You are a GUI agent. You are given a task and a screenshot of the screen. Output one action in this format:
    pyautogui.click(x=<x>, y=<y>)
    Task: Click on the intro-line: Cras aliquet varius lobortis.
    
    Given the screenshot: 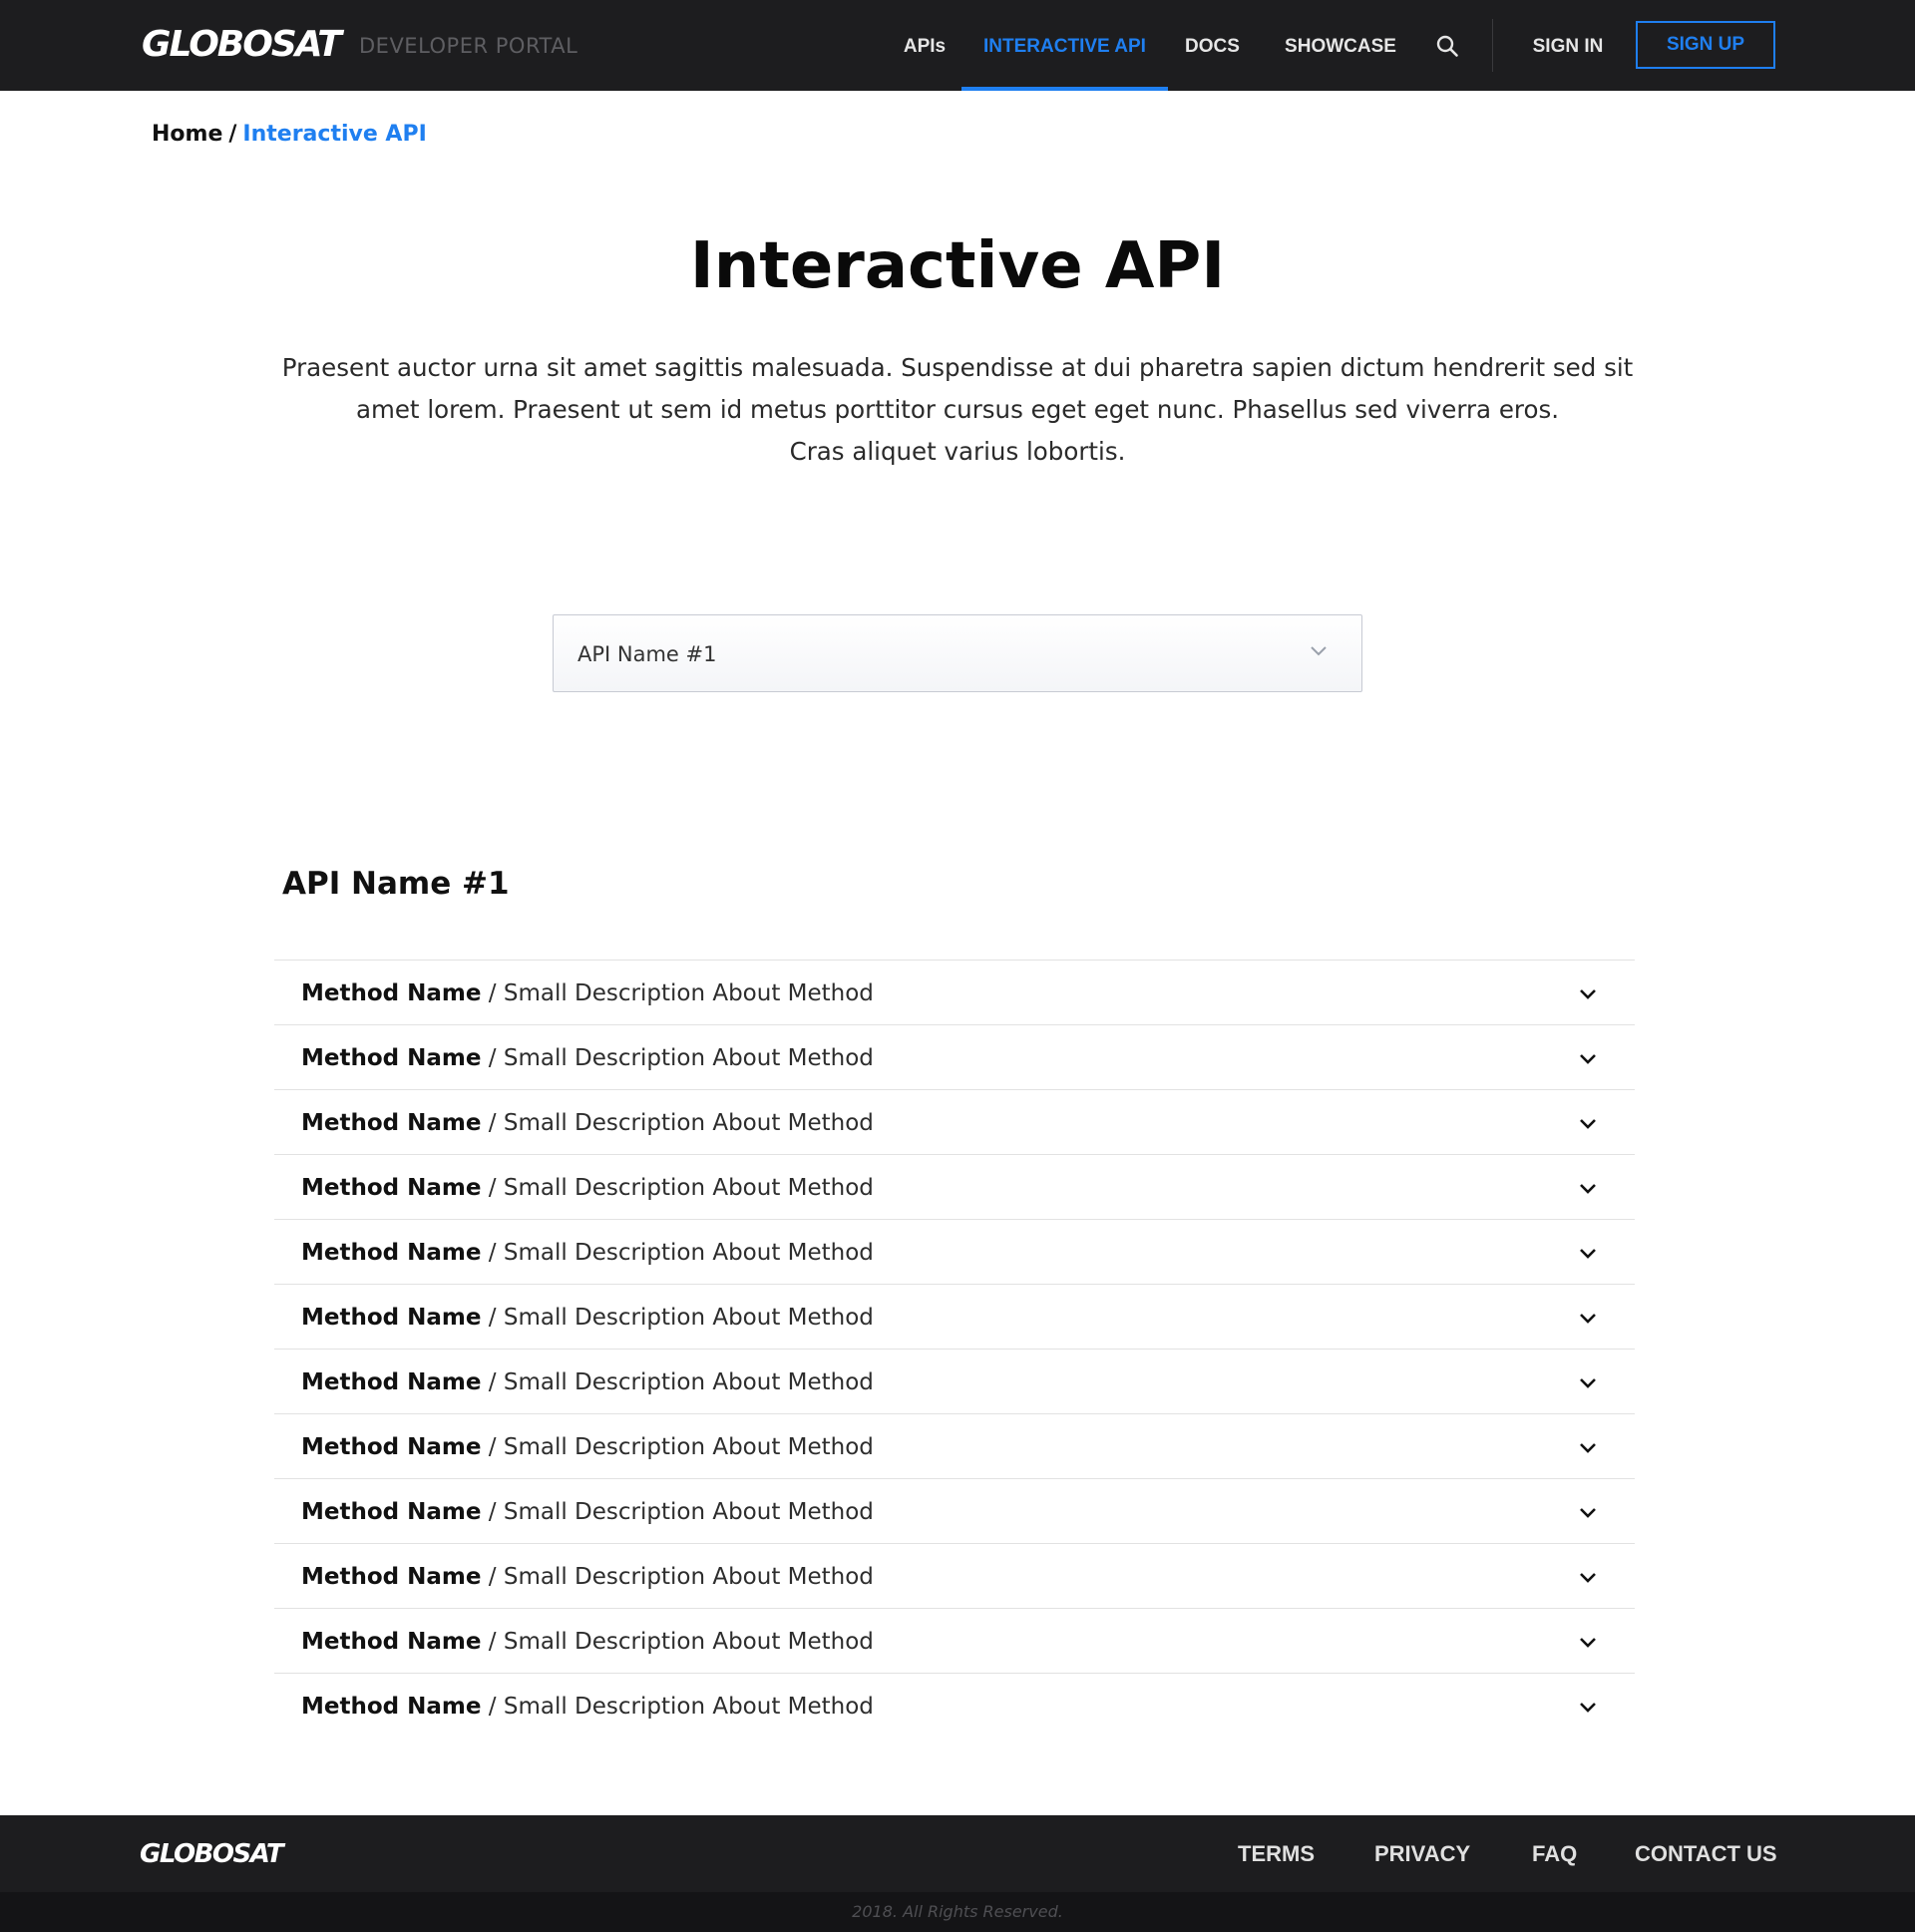 What is the action you would take?
    pyautogui.click(x=957, y=452)
    